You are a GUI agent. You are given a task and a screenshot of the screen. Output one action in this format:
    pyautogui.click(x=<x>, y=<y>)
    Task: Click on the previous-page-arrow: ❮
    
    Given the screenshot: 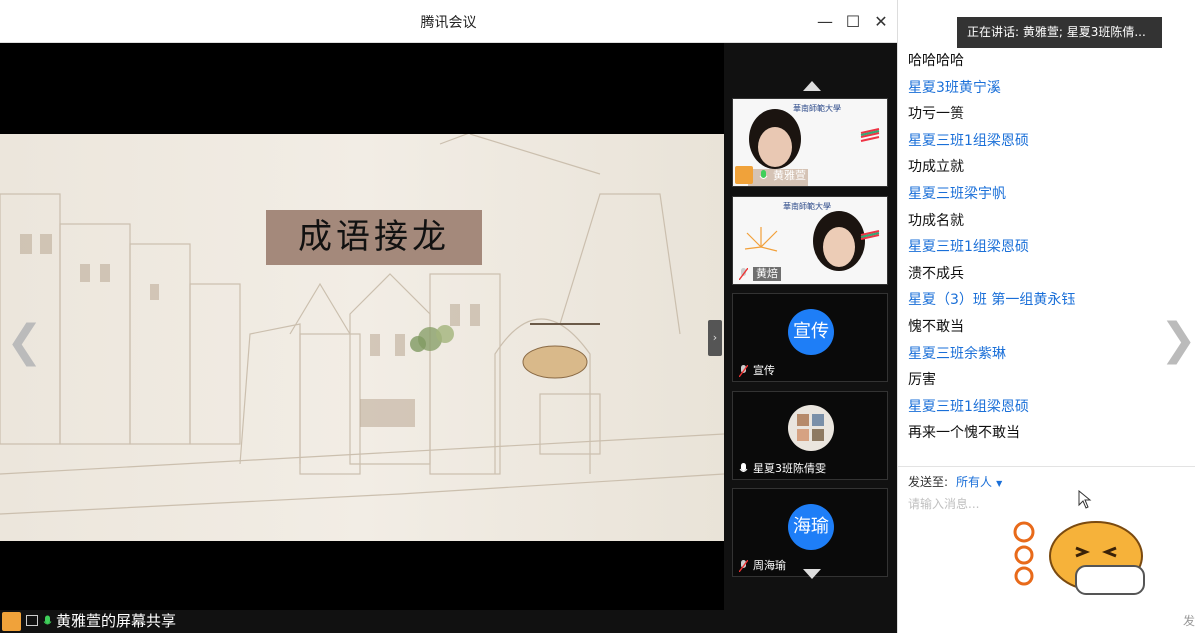 What is the action you would take?
    pyautogui.click(x=24, y=342)
    